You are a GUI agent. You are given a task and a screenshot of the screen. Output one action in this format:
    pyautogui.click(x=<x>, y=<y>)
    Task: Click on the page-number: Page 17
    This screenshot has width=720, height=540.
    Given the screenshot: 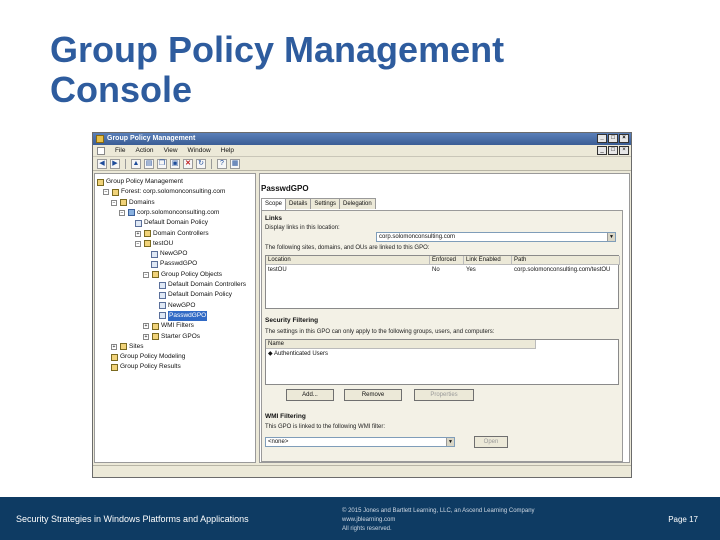 What is the action you would take?
    pyautogui.click(x=683, y=519)
    